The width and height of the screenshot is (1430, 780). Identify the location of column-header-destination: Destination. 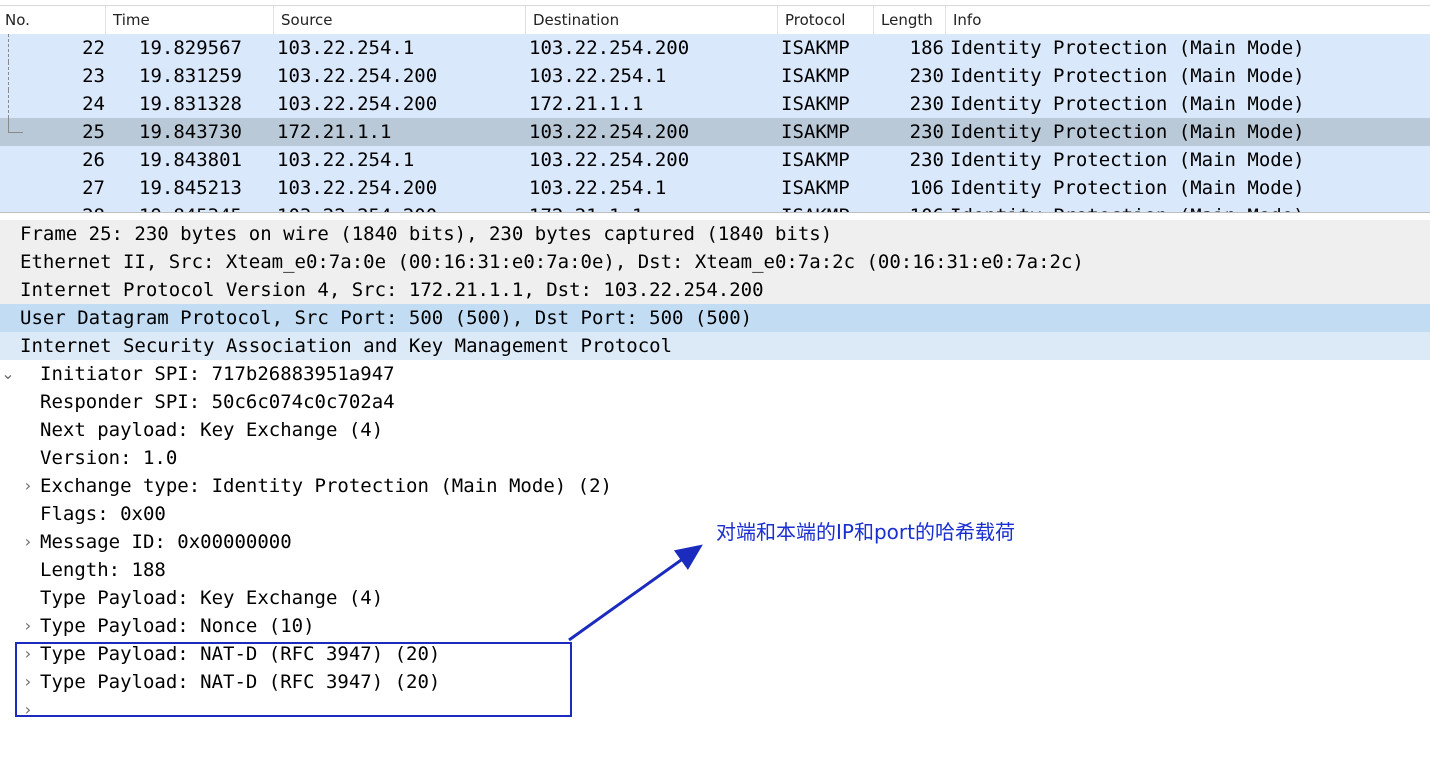
(652, 20).